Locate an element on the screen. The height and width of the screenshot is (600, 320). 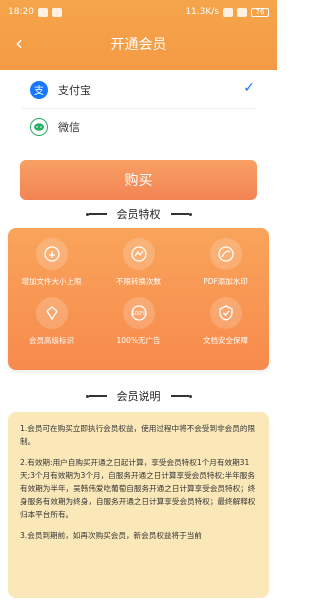
privilege-label: 增加文件大小上限 is located at coordinates (51, 281).